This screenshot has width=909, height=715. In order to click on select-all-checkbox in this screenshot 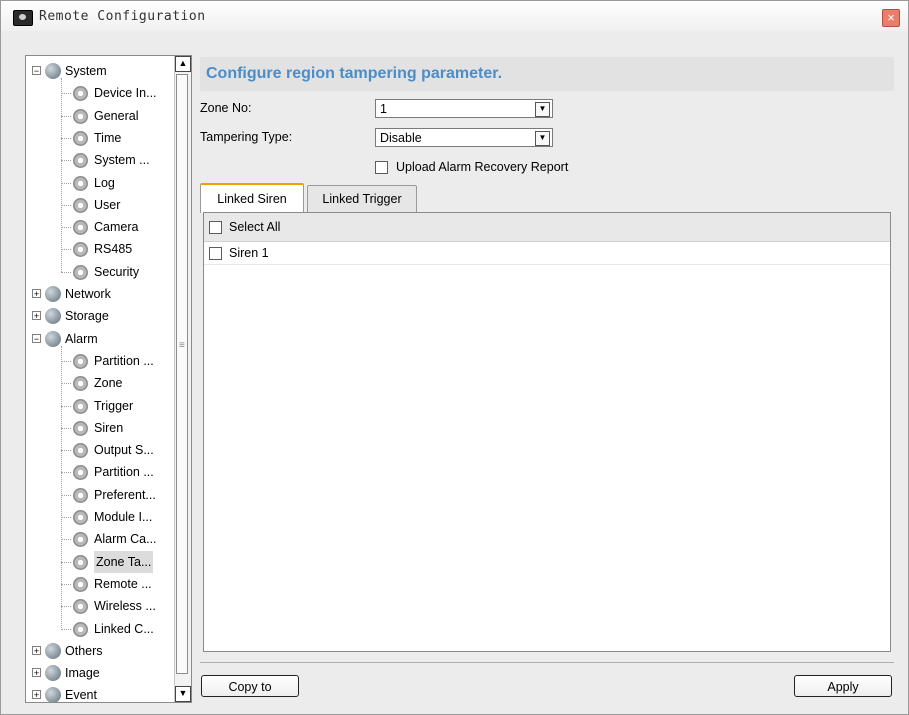, I will do `click(215, 227)`.